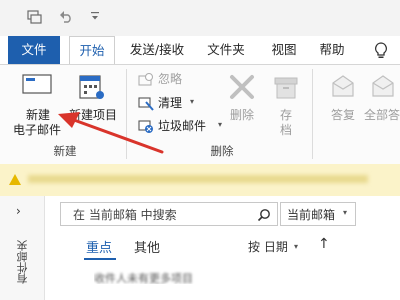 The width and height of the screenshot is (400, 300). I want to click on folder-pane-label: 有件邮夹, so click(22, 262).